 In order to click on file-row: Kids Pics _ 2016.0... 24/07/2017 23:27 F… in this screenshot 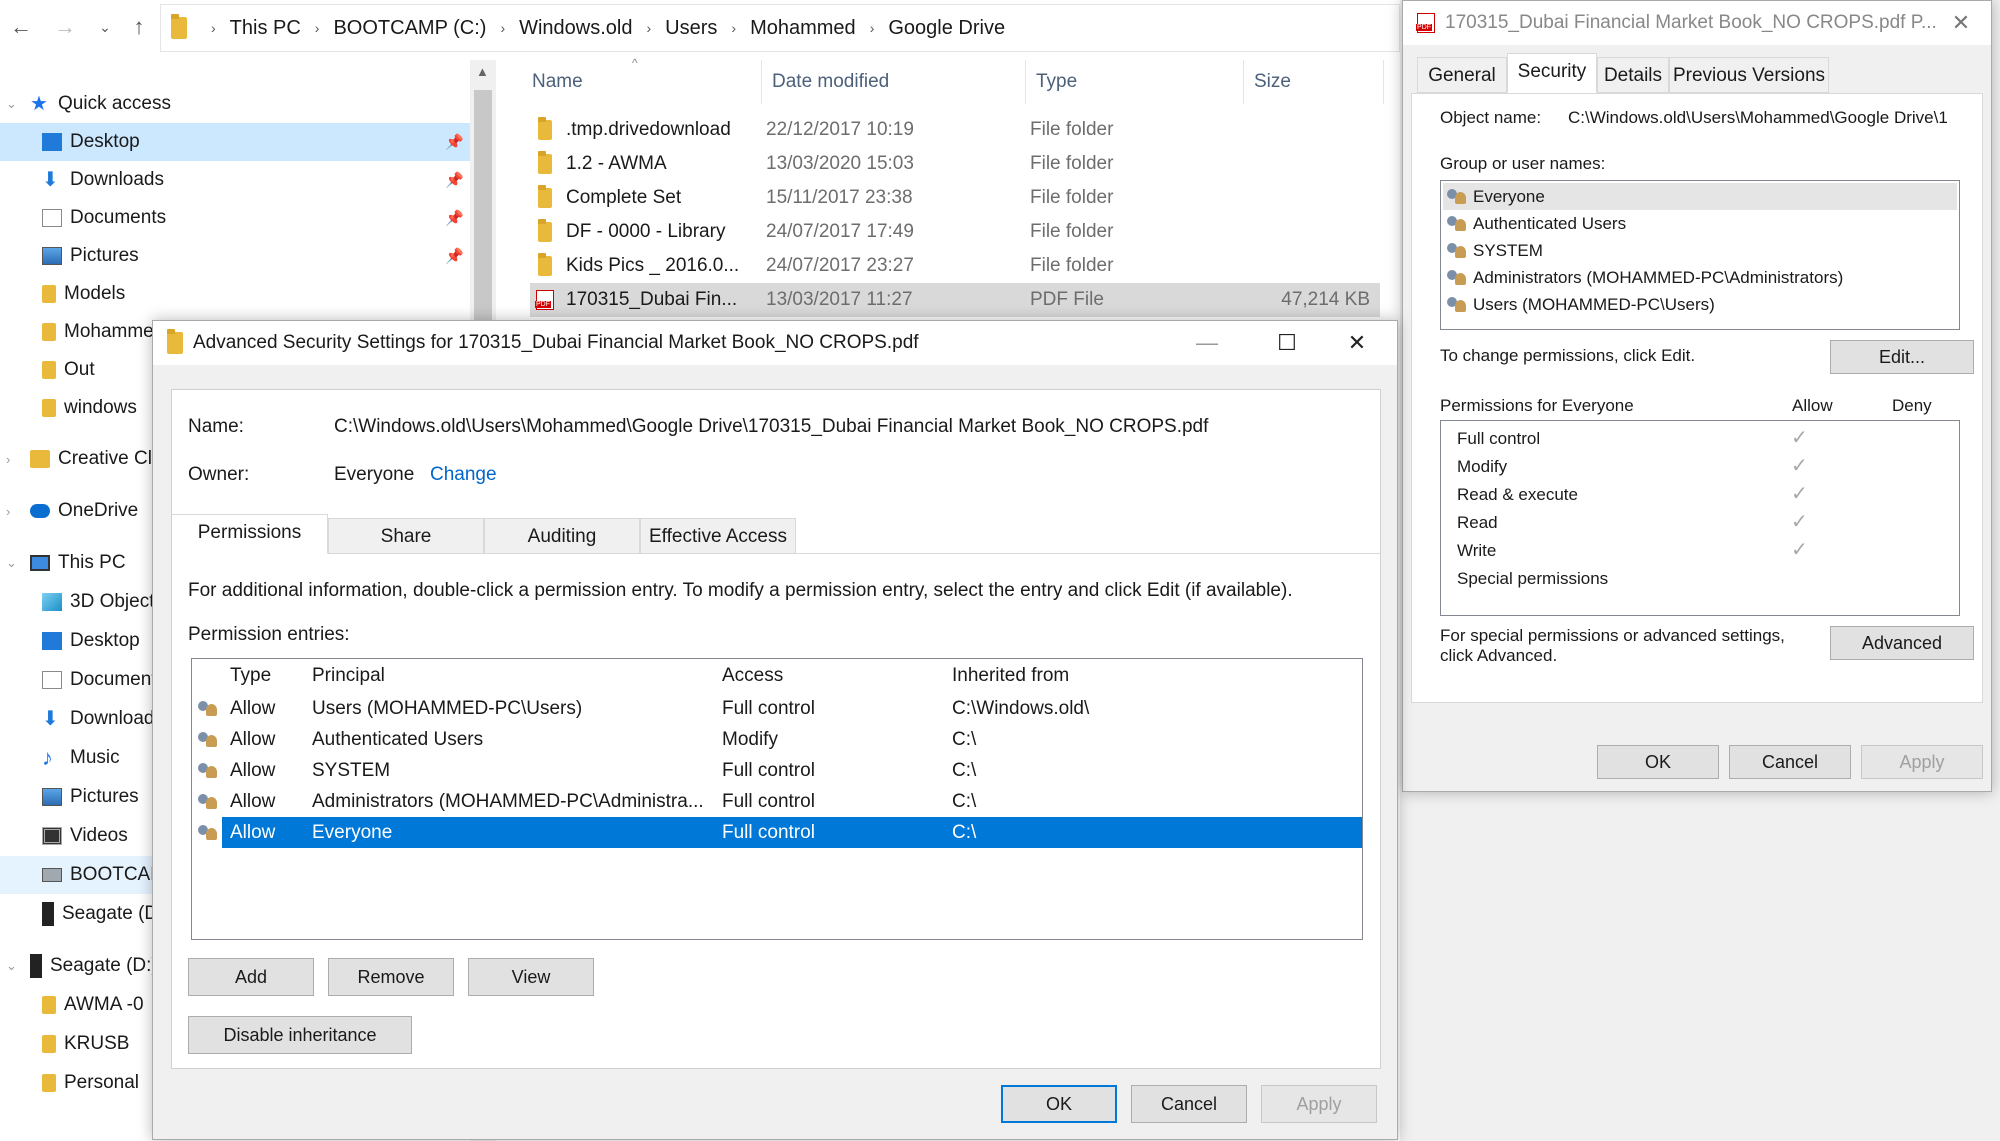, I will do `click(955, 266)`.